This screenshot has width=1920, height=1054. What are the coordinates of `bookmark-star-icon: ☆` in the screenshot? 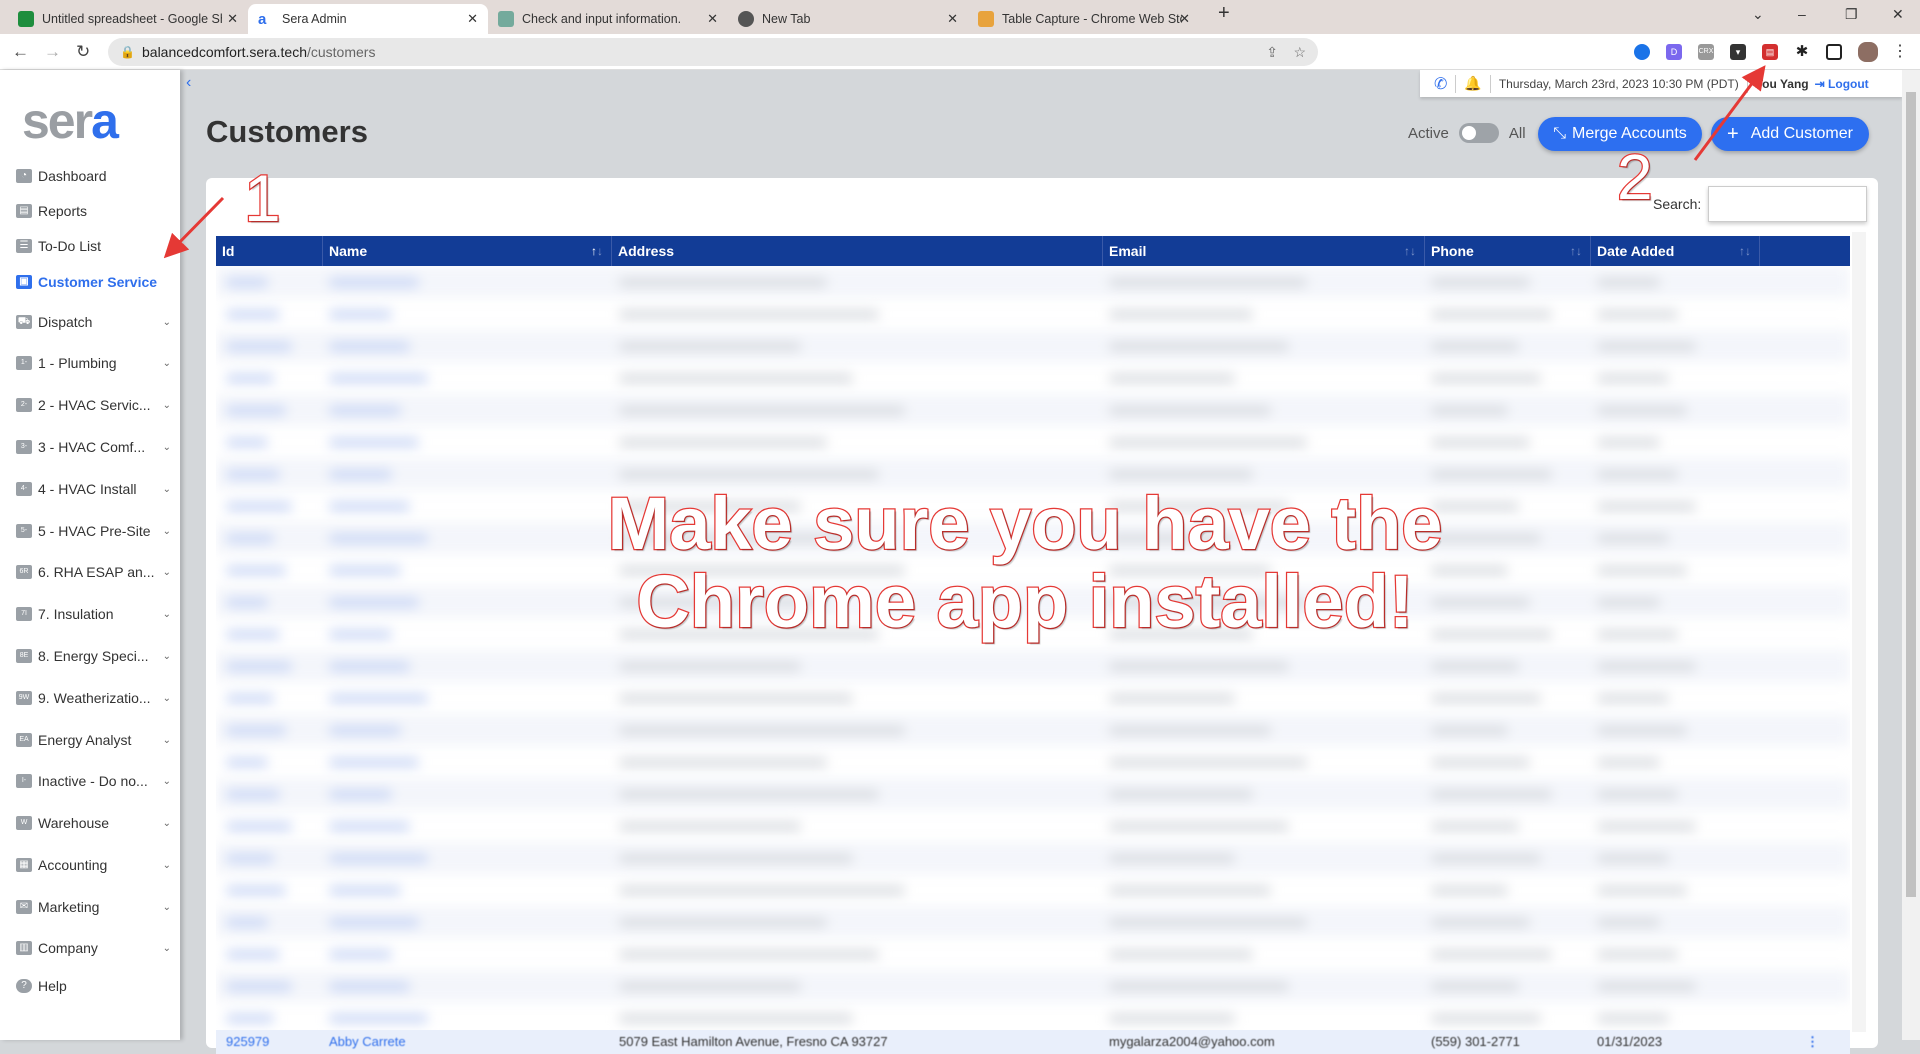 It's located at (1299, 52).